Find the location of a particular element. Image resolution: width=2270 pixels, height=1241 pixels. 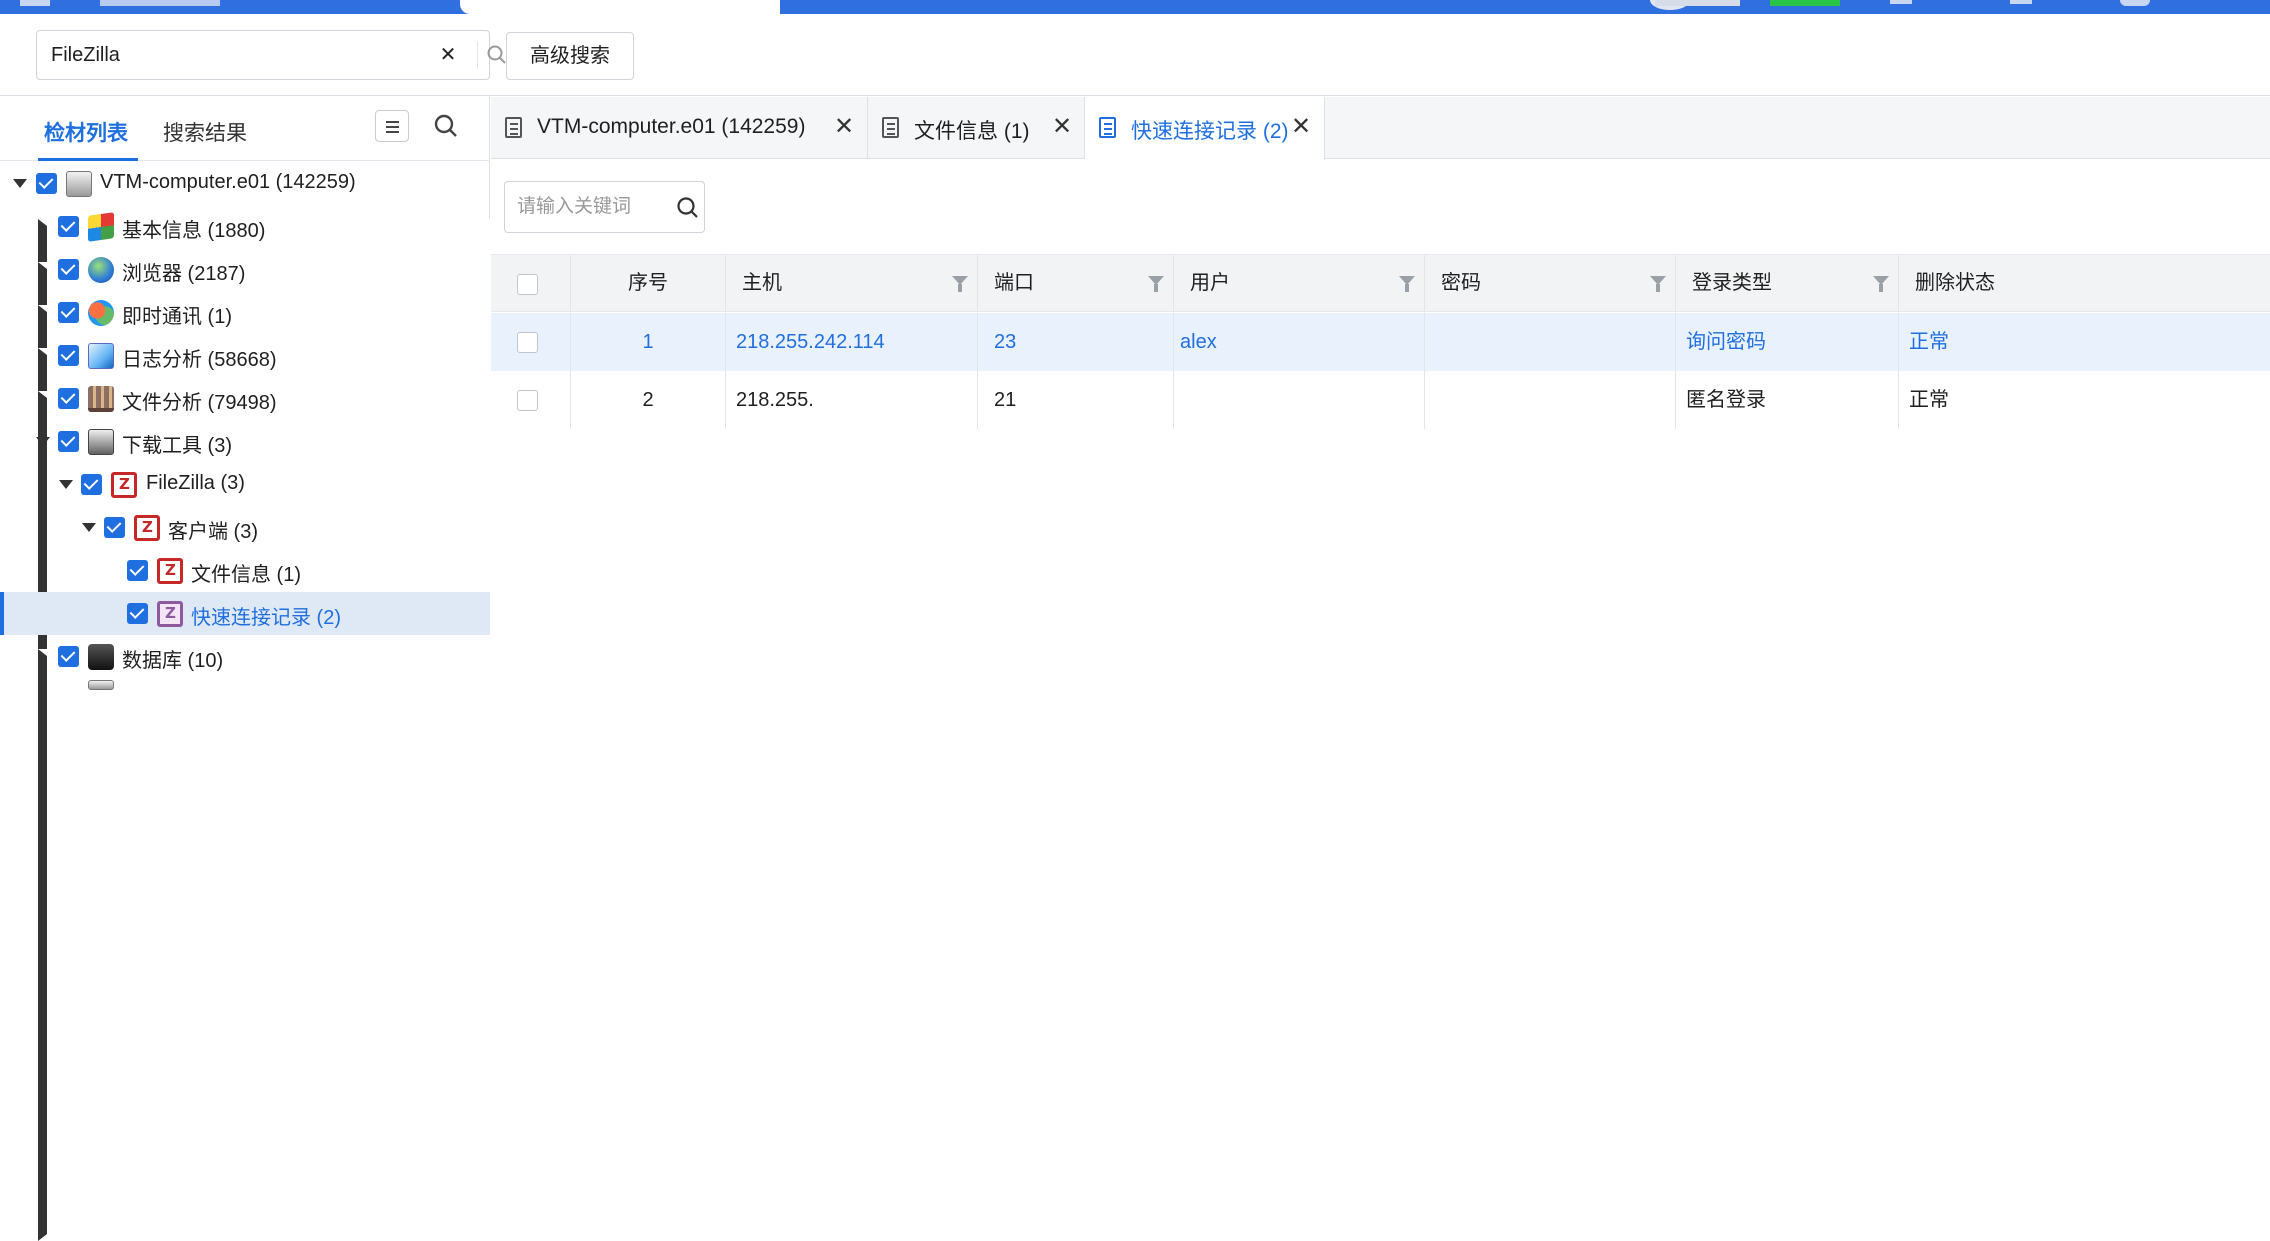

global-search-input: FileZilla ✕ is located at coordinates (271, 55).